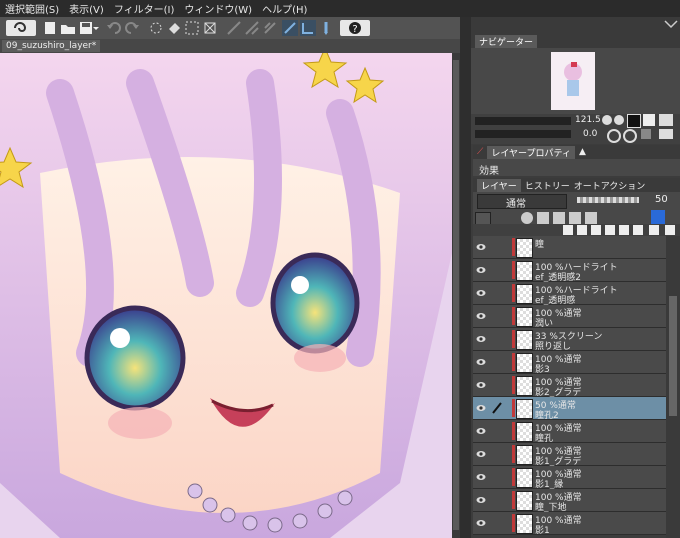  I want to click on layer-row: 100 %通常 影1_グラデ, so click(569, 455).